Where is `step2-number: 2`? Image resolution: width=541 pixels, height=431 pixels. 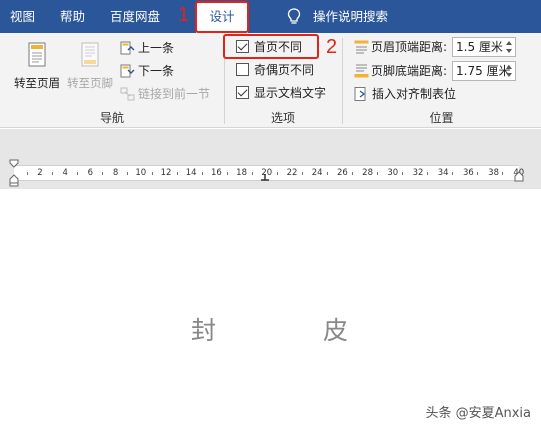
step2-number: 2 is located at coordinates (332, 47).